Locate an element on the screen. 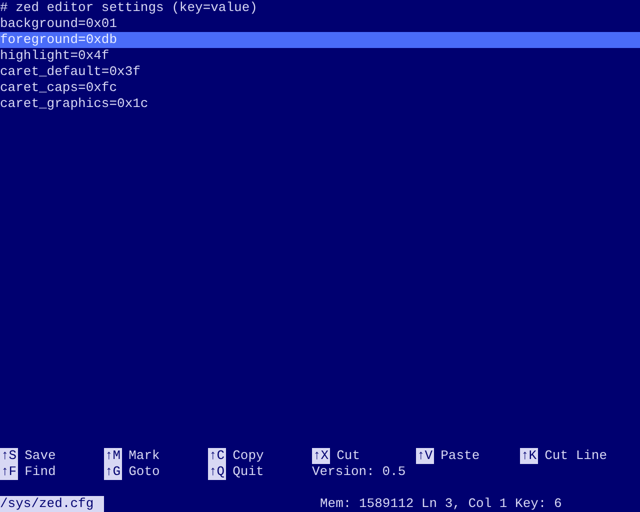 The image size is (640, 512). shortcut-key: ↑M is located at coordinates (113, 456).